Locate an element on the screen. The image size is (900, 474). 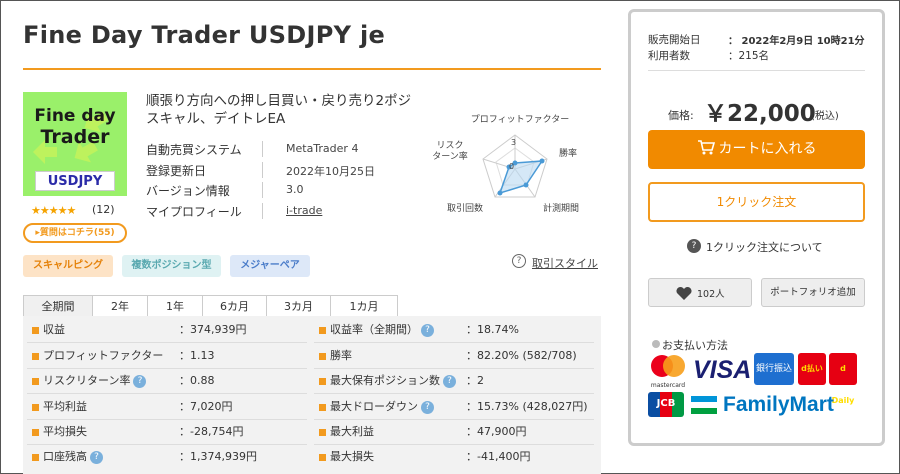
radar-chart: プロフィットファクター 勝率 計測期間 取引回数 リスク ターン率 3 0 is located at coordinates (513, 165).